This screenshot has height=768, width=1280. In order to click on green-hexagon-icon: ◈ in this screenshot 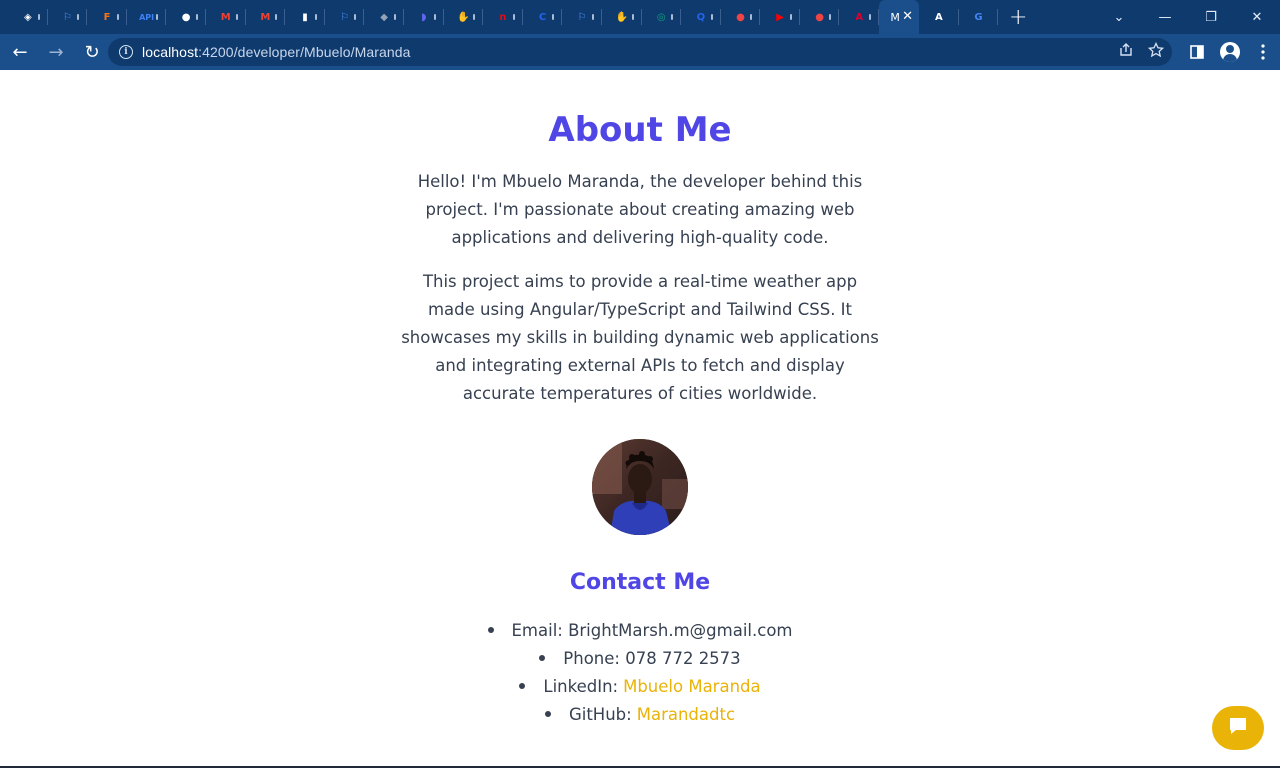, I will do `click(27, 17)`.